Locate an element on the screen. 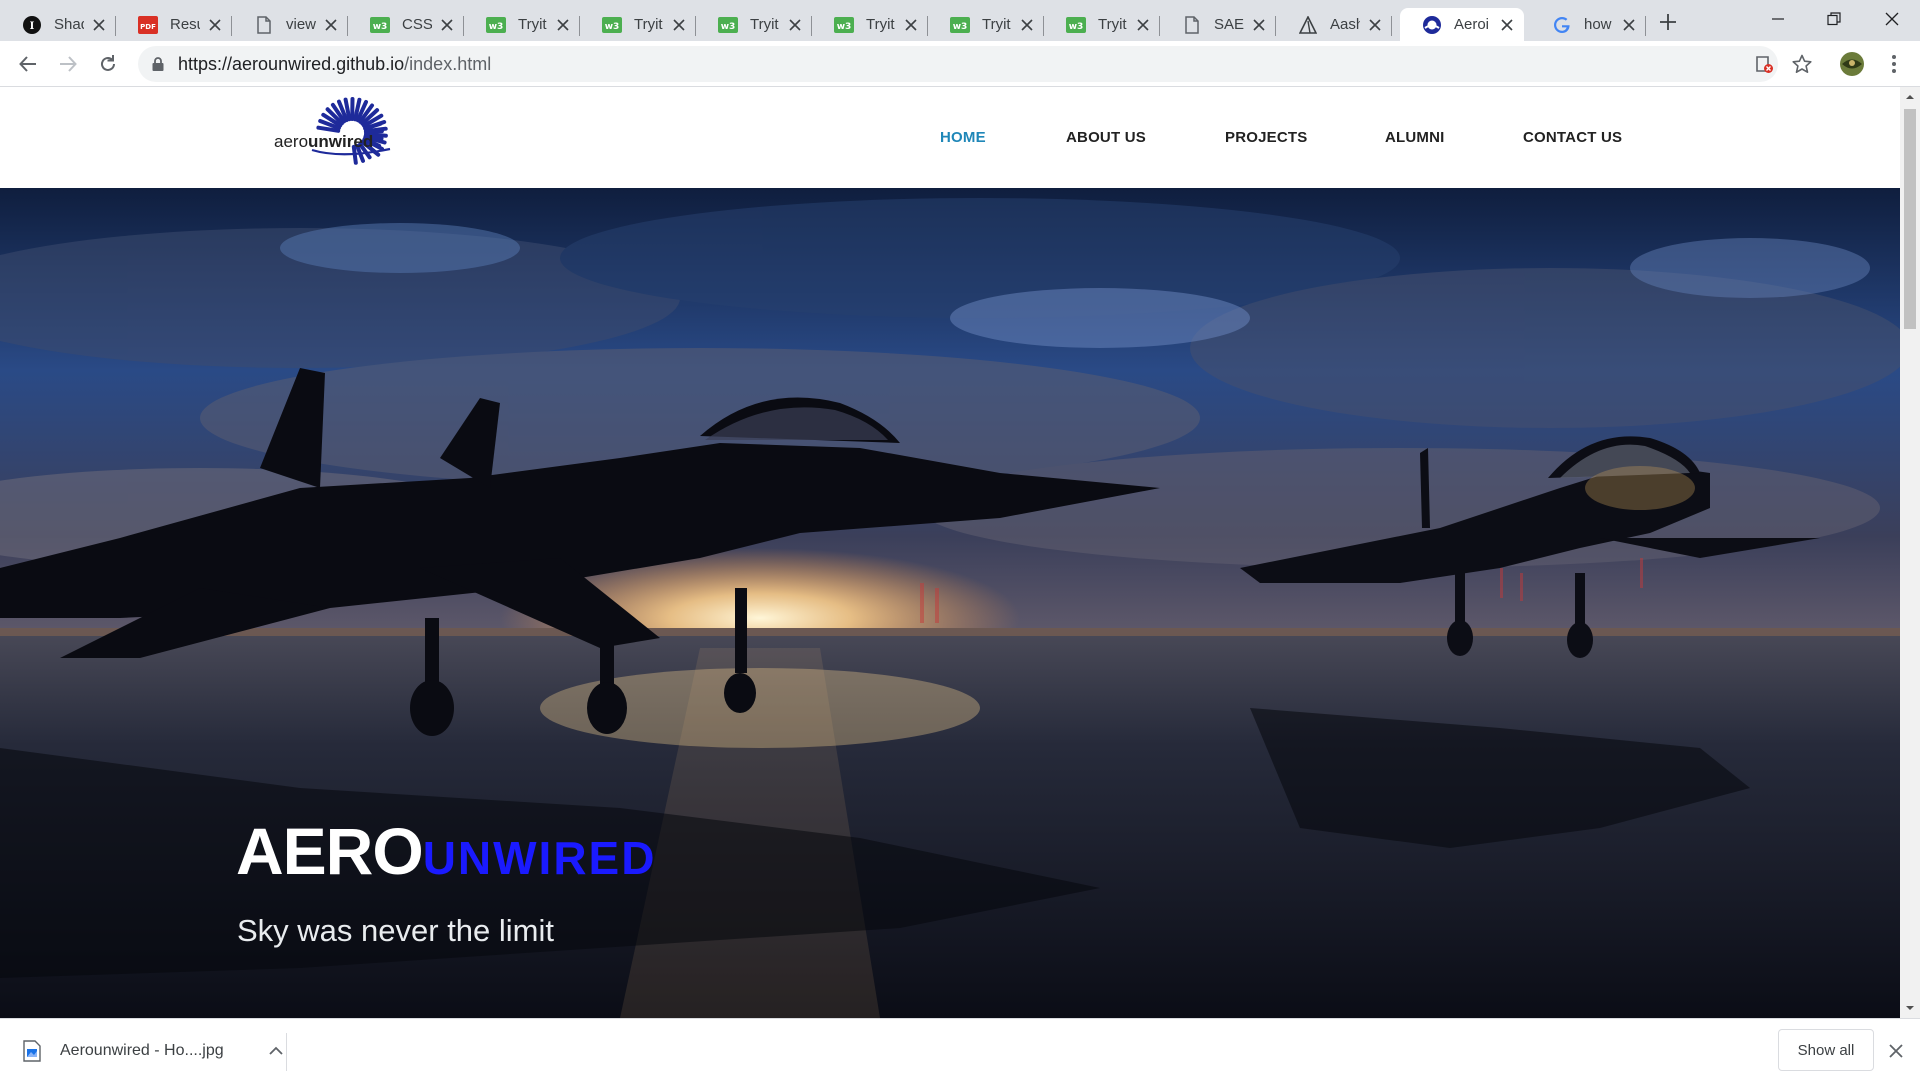 This screenshot has width=1920, height=1080. hero-subtitle: Sky was never the limit is located at coordinates (395, 930).